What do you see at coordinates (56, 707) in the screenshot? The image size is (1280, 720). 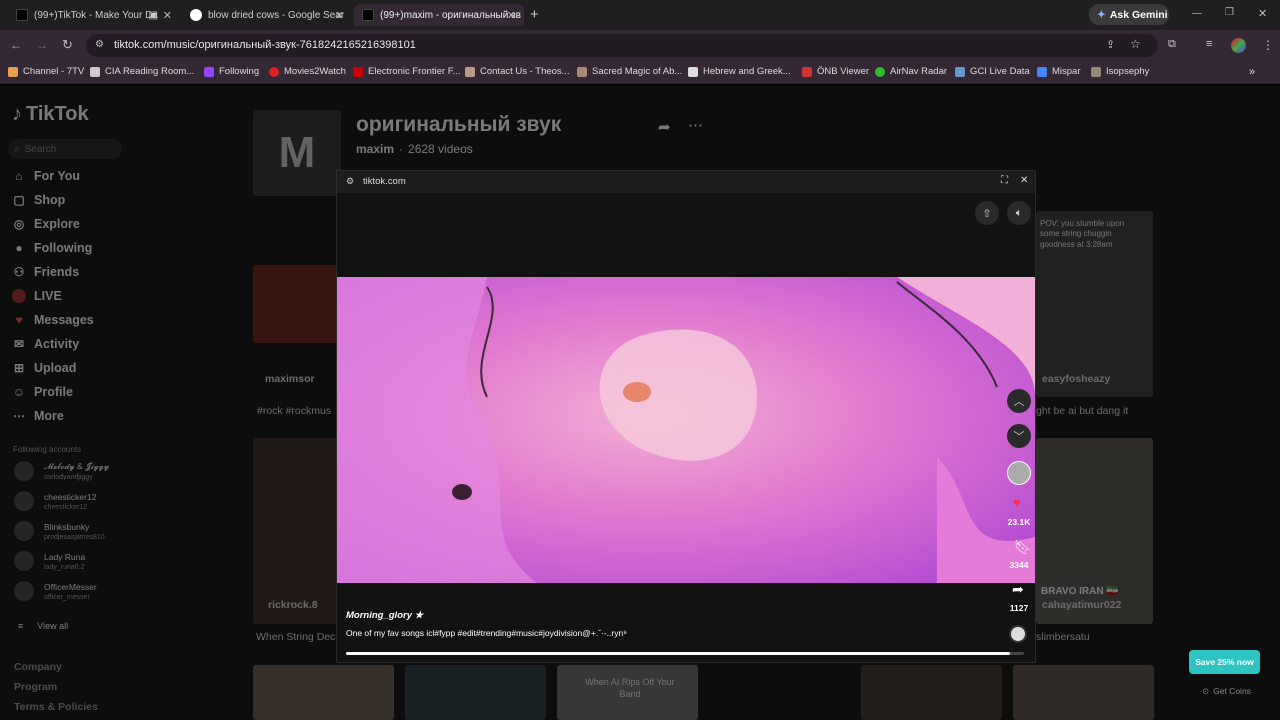 I see `footer-terms-link: Terms & Policies` at bounding box center [56, 707].